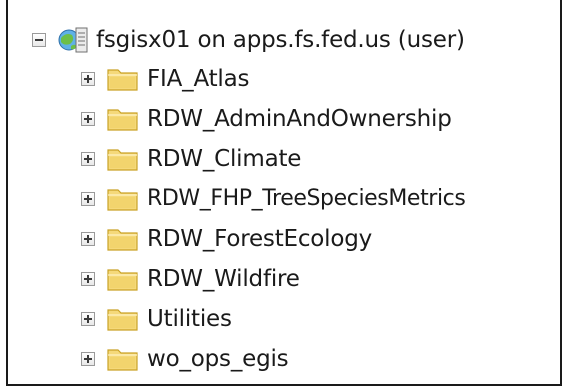 The width and height of the screenshot is (564, 390). What do you see at coordinates (39, 40) in the screenshot?
I see `collapse-icon` at bounding box center [39, 40].